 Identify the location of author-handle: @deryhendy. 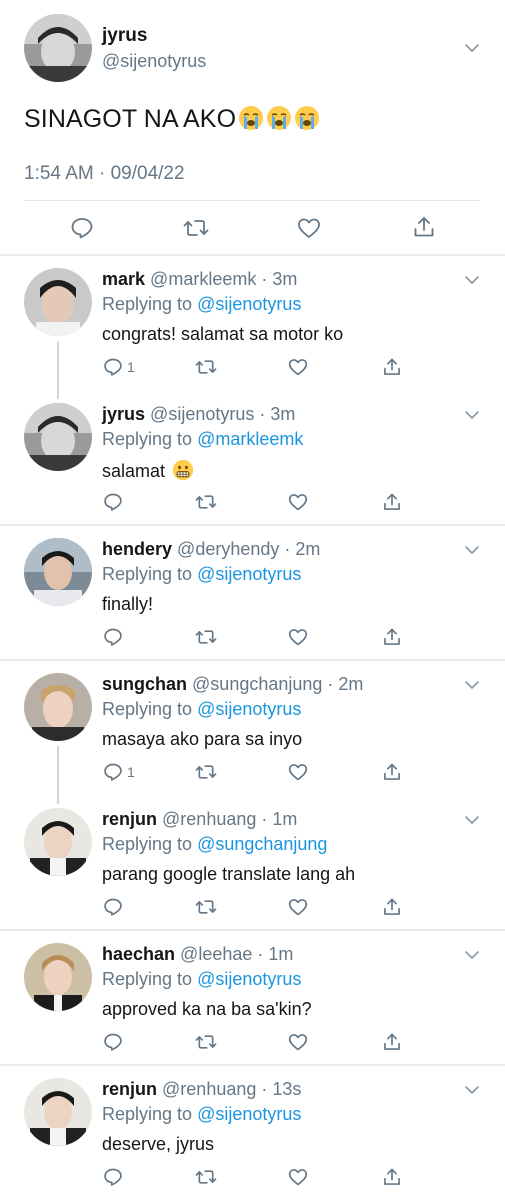
(228, 549).